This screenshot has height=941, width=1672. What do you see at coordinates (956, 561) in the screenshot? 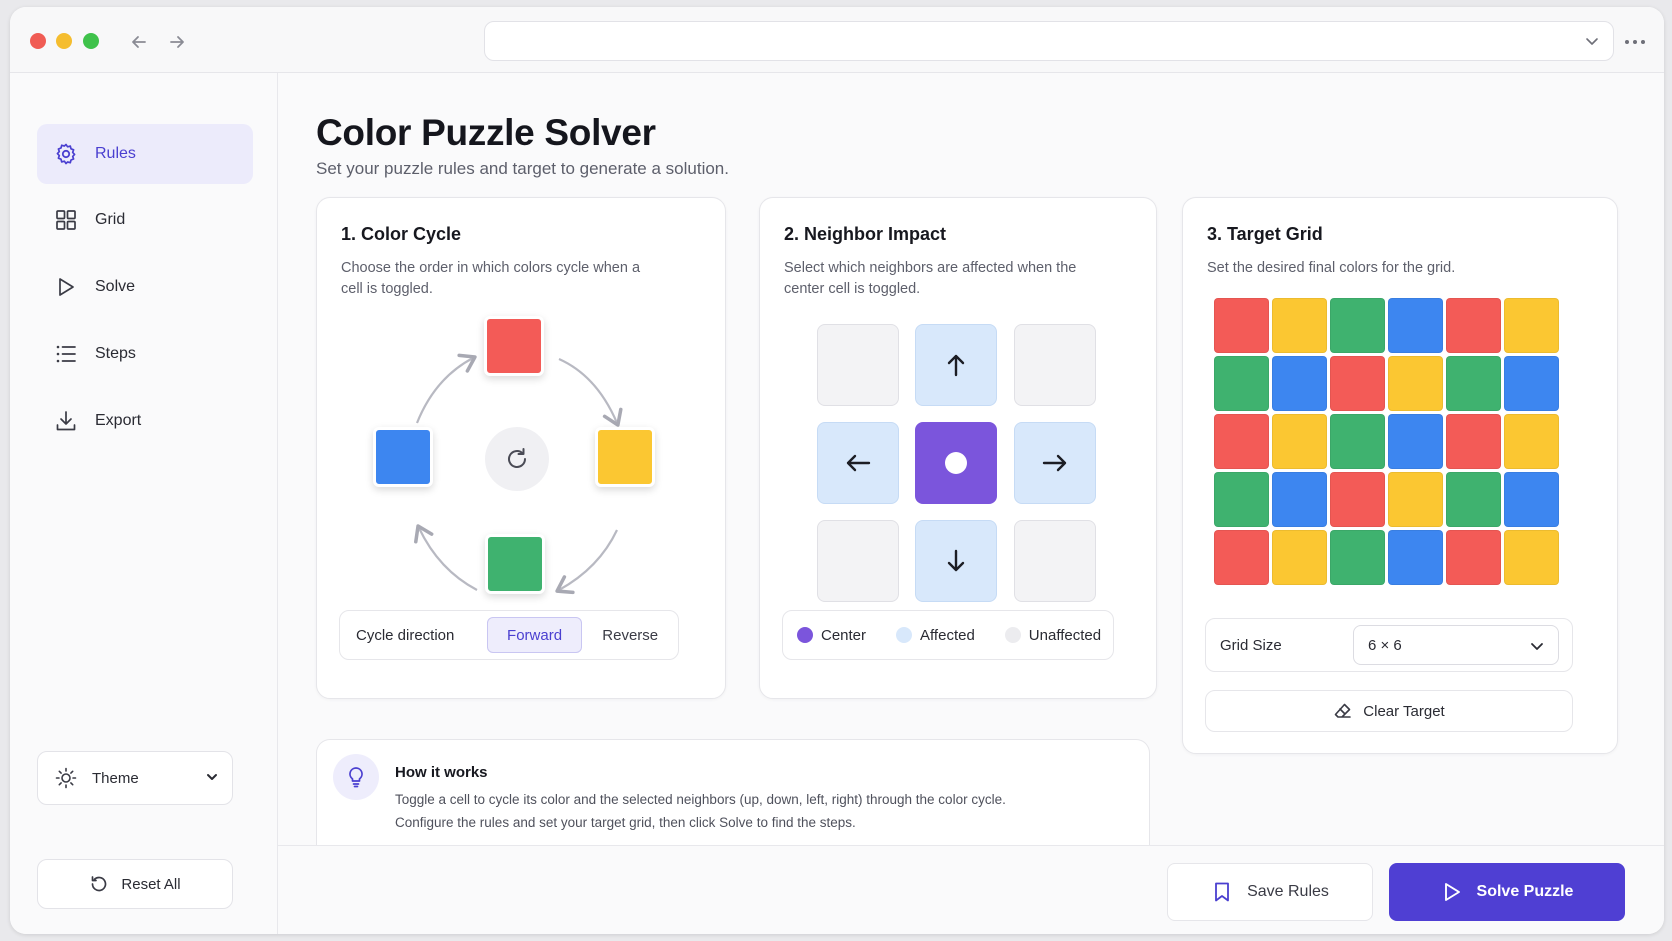
I see `neighbor-cell-down` at bounding box center [956, 561].